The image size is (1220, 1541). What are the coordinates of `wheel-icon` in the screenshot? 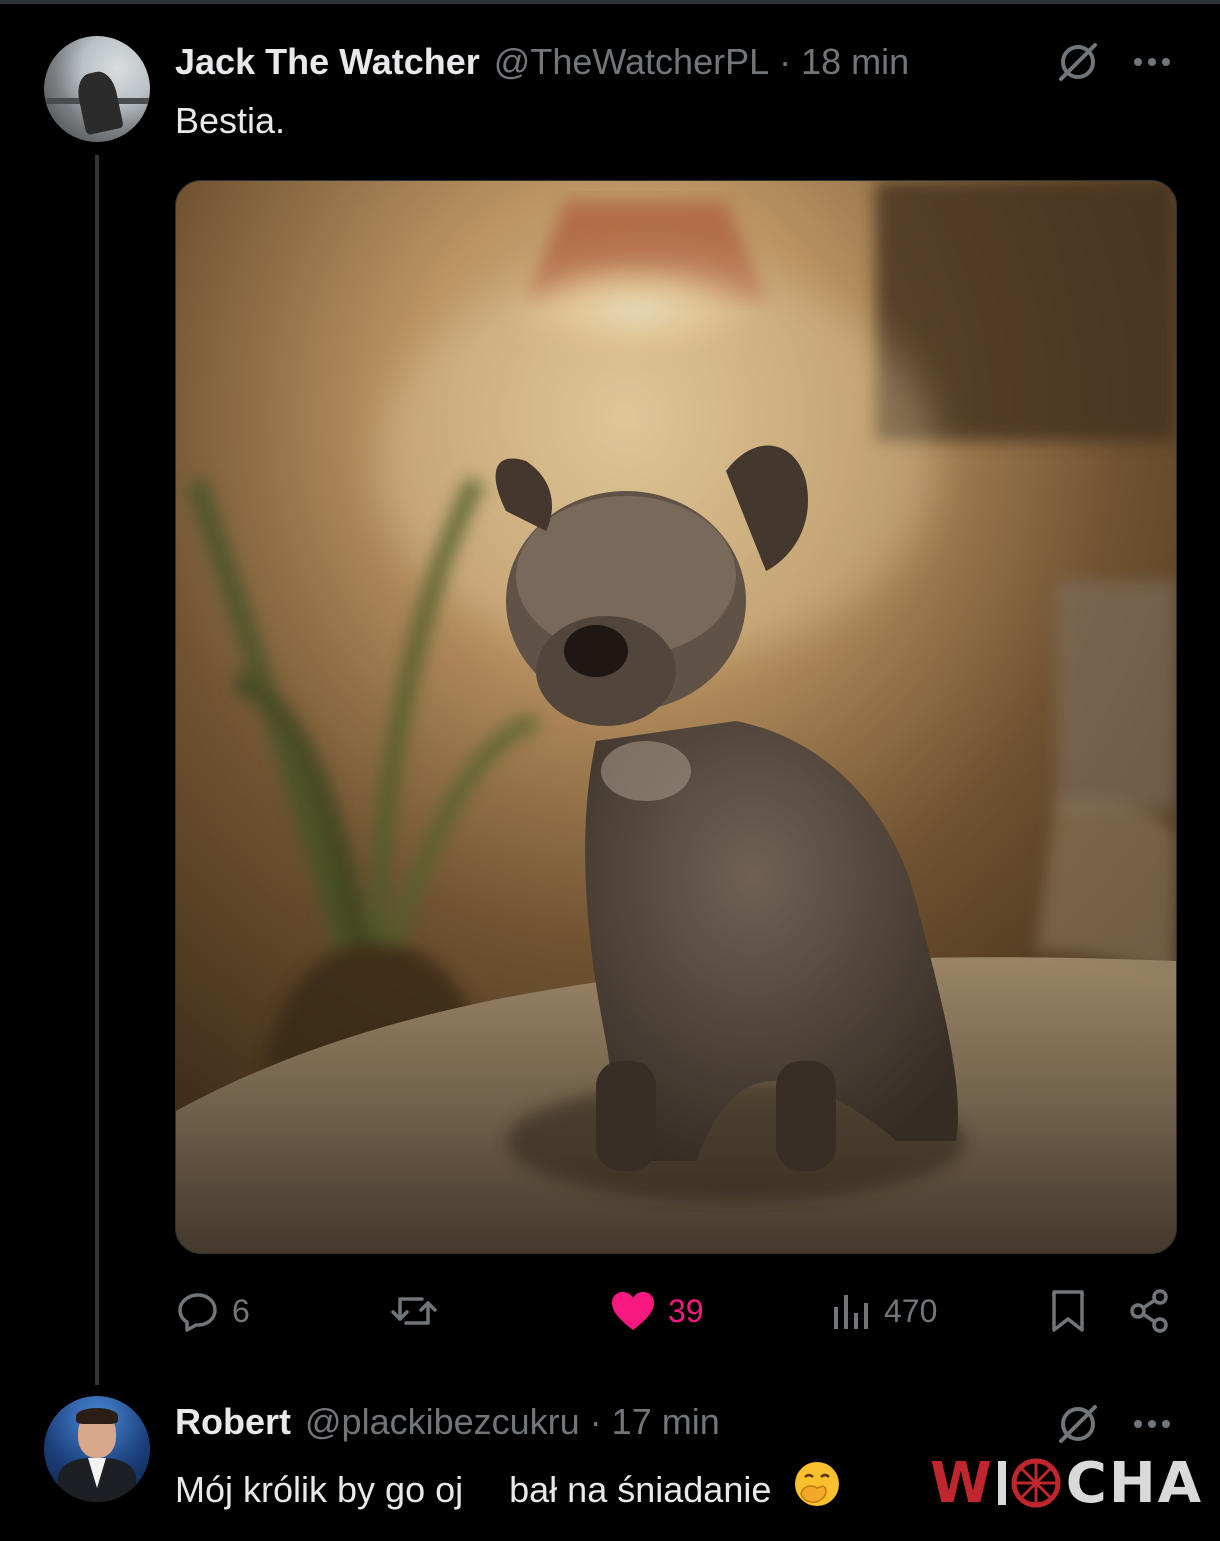 It's located at (1036, 1483).